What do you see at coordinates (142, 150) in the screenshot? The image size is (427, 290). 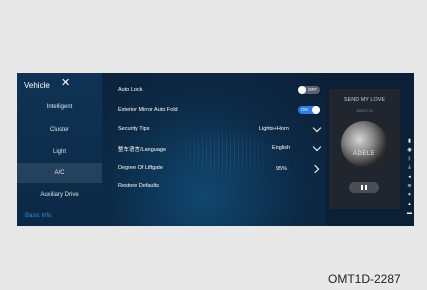 I see `language-label: 整车语言/Language` at bounding box center [142, 150].